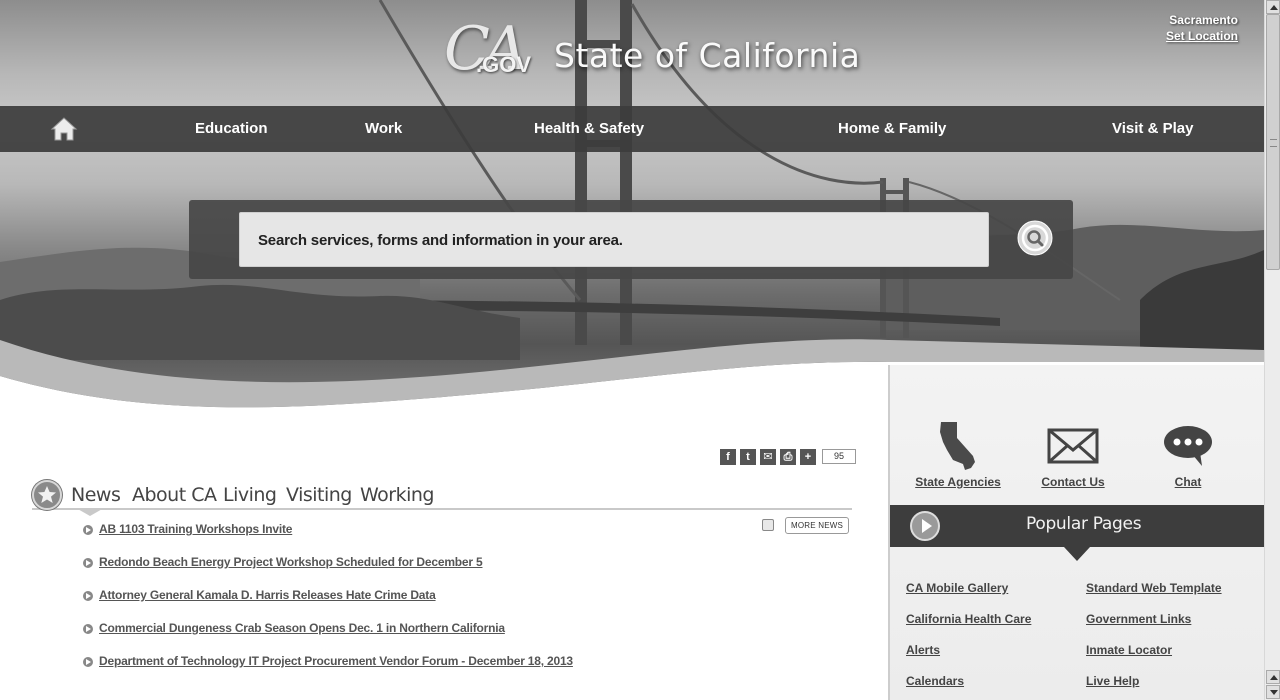 Image resolution: width=1280 pixels, height=700 pixels. I want to click on star-icon, so click(47, 495).